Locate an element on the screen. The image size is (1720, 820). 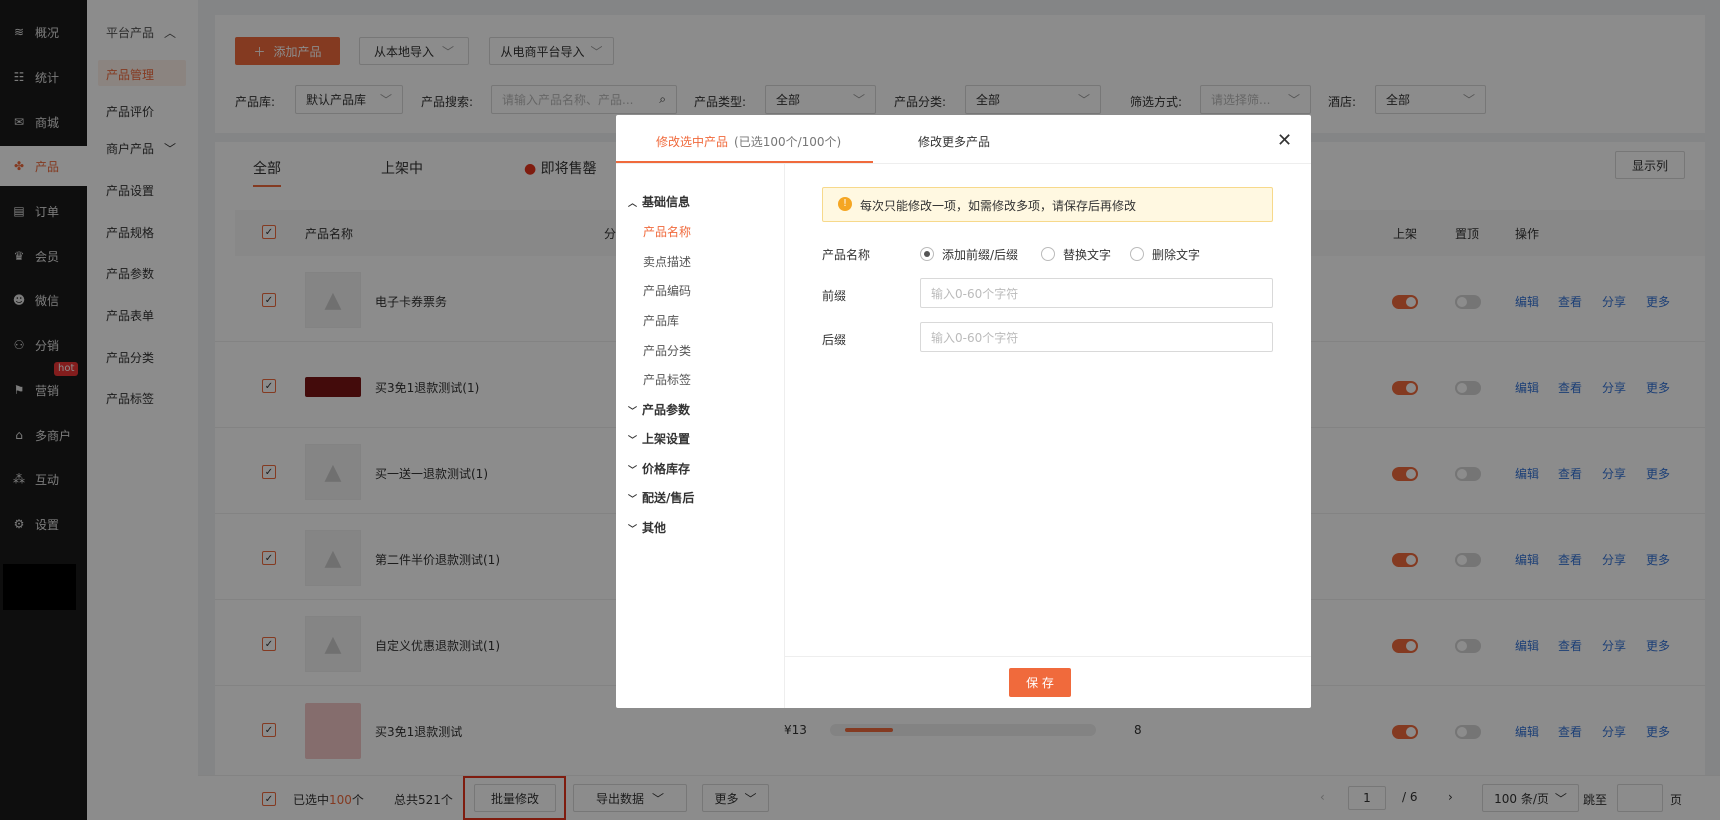
tree-item-selling-point: 卖点描述 is located at coordinates (667, 261).